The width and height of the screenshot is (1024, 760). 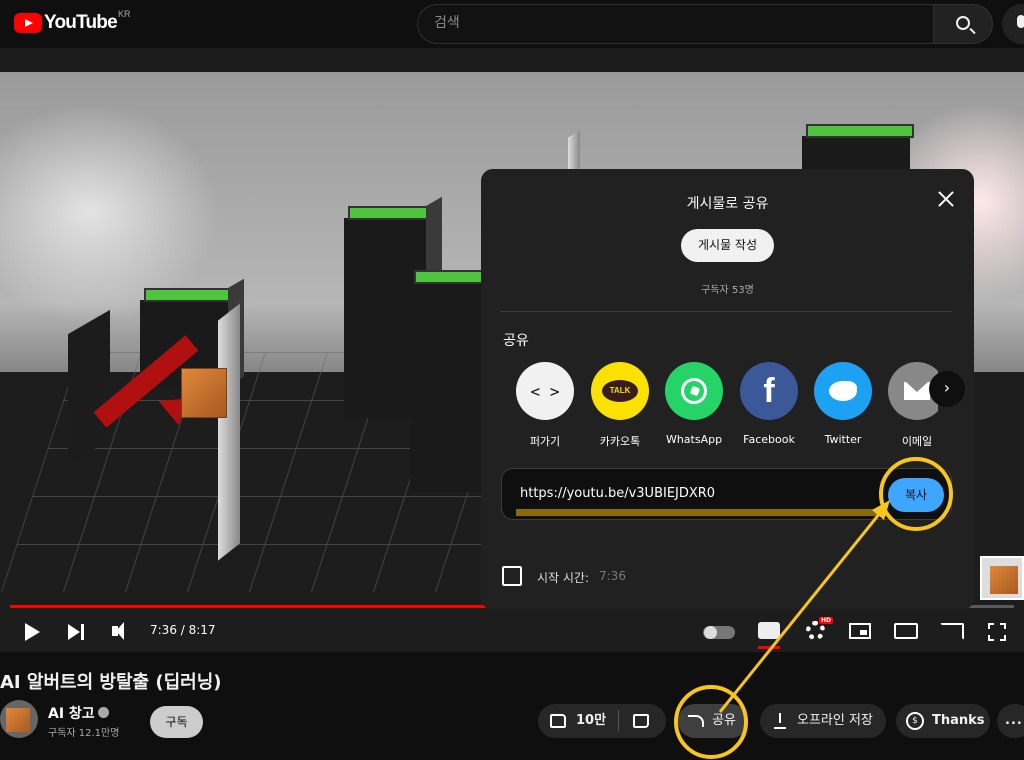 What do you see at coordinates (19, 719) in the screenshot?
I see `avatar` at bounding box center [19, 719].